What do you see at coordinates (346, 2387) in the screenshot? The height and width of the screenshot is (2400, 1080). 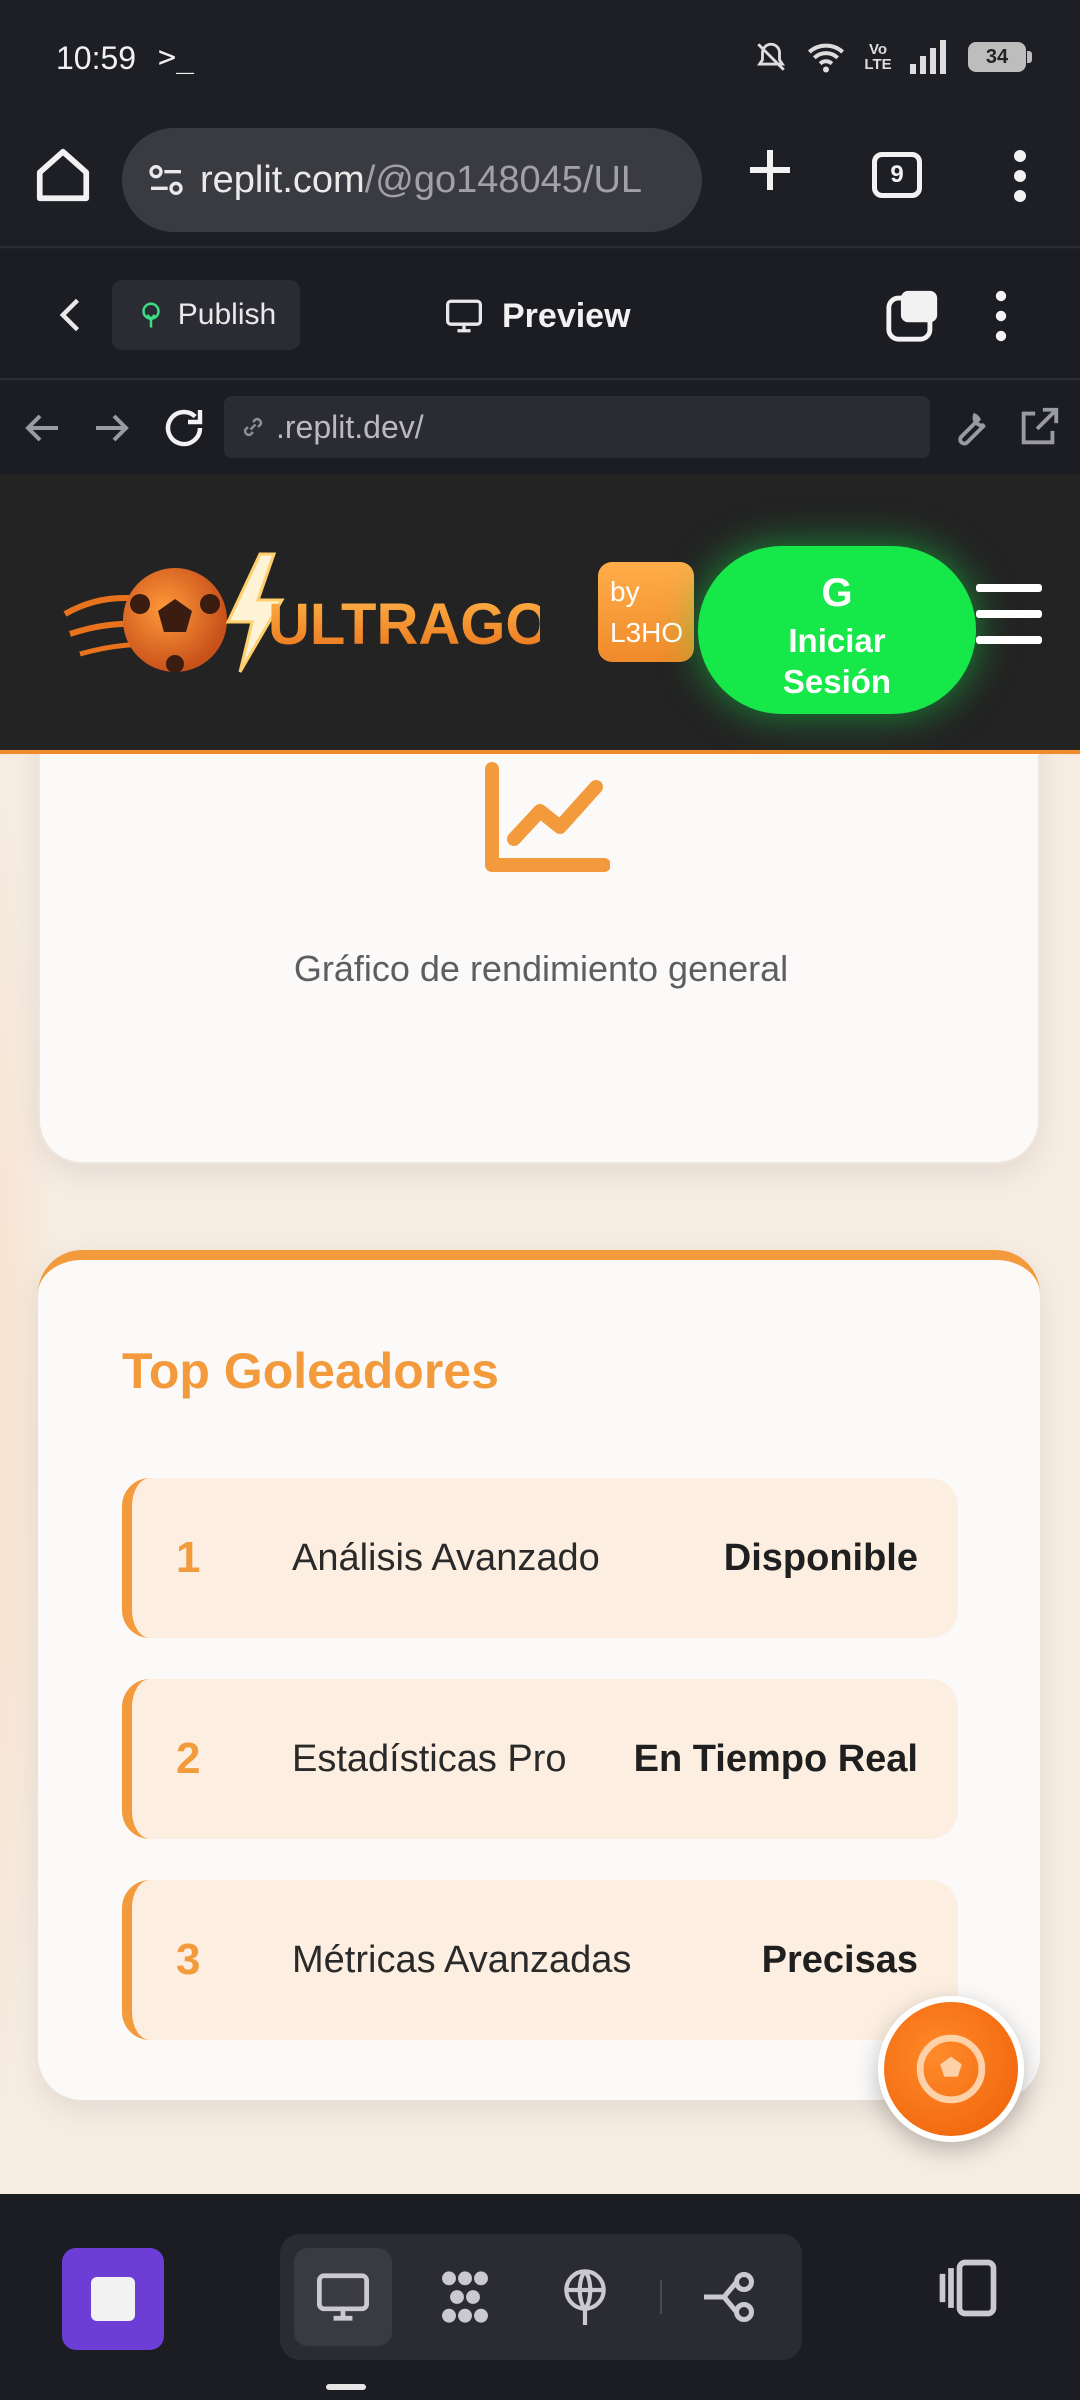 I see `gesture-handle` at bounding box center [346, 2387].